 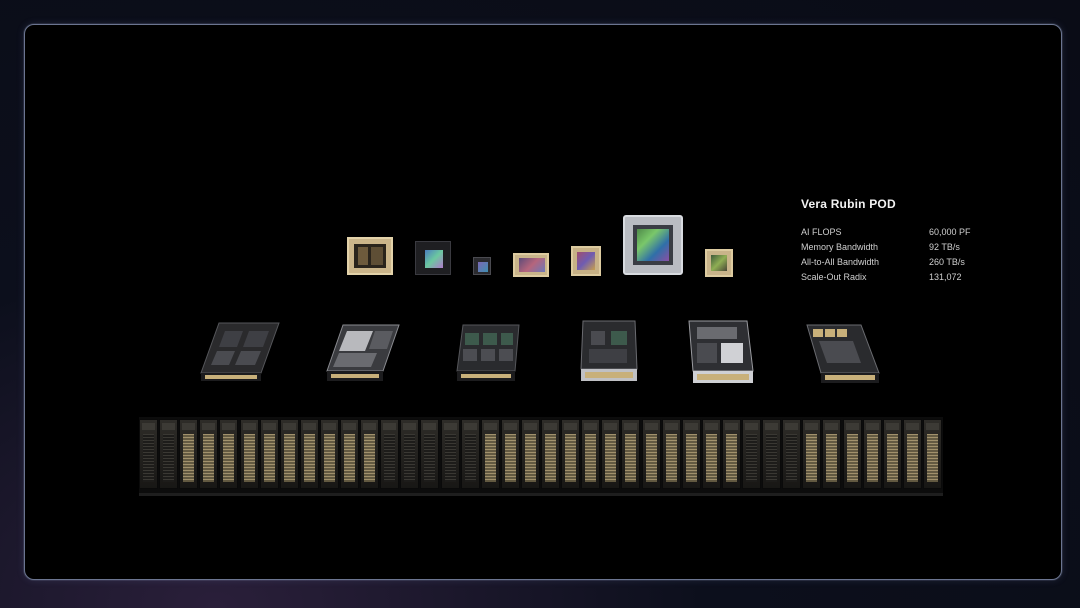 I want to click on tray-compute, so click(x=240, y=351).